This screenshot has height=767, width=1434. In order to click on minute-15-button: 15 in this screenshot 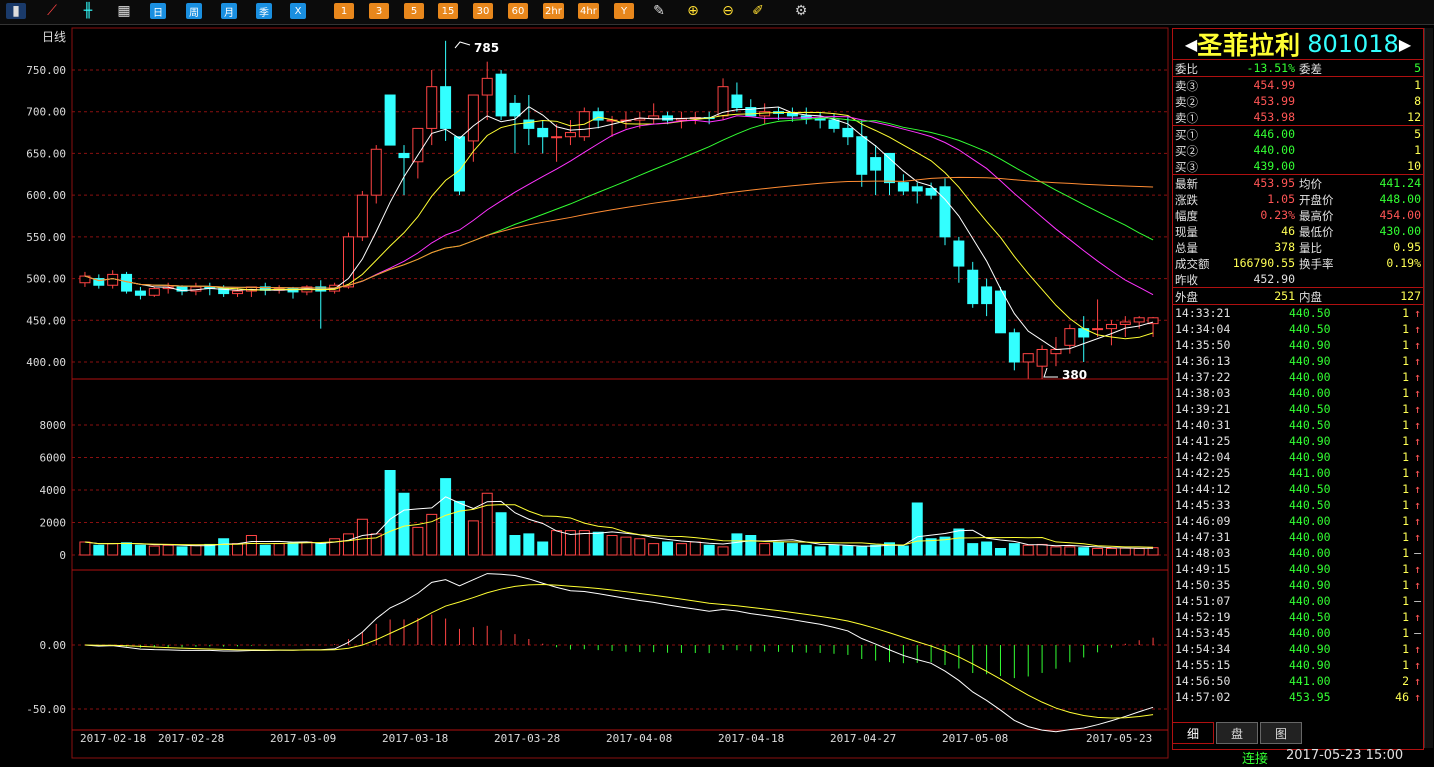, I will do `click(448, 11)`.